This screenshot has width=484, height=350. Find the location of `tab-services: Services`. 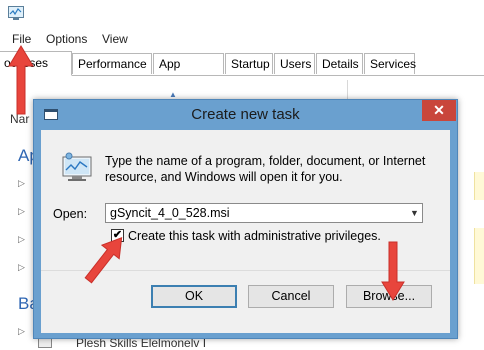

tab-services: Services is located at coordinates (390, 63).